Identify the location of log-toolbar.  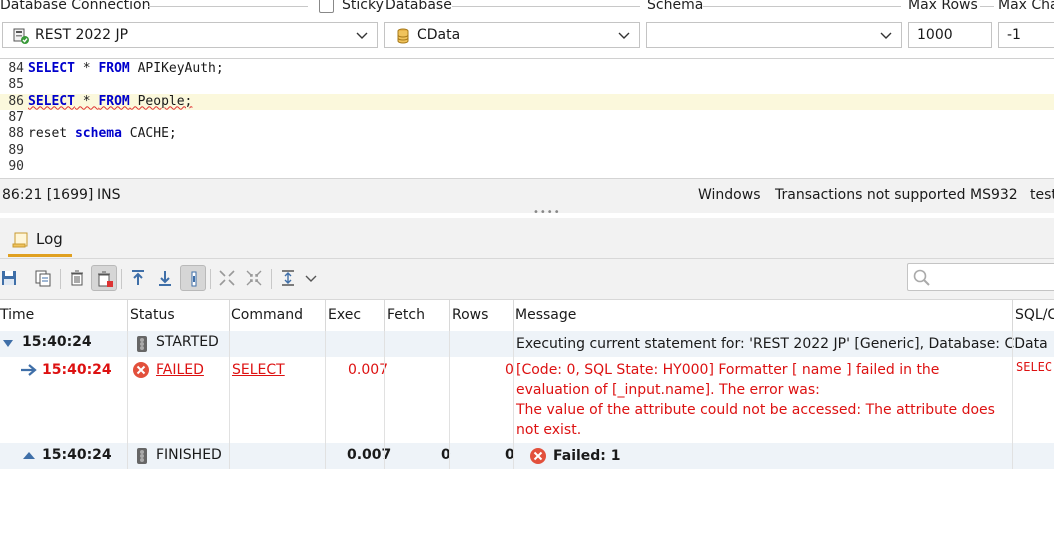
(527, 279).